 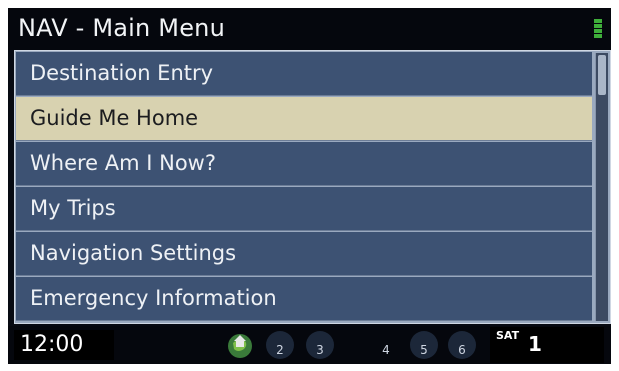 I want to click on signal-strength-icon, so click(x=598, y=28).